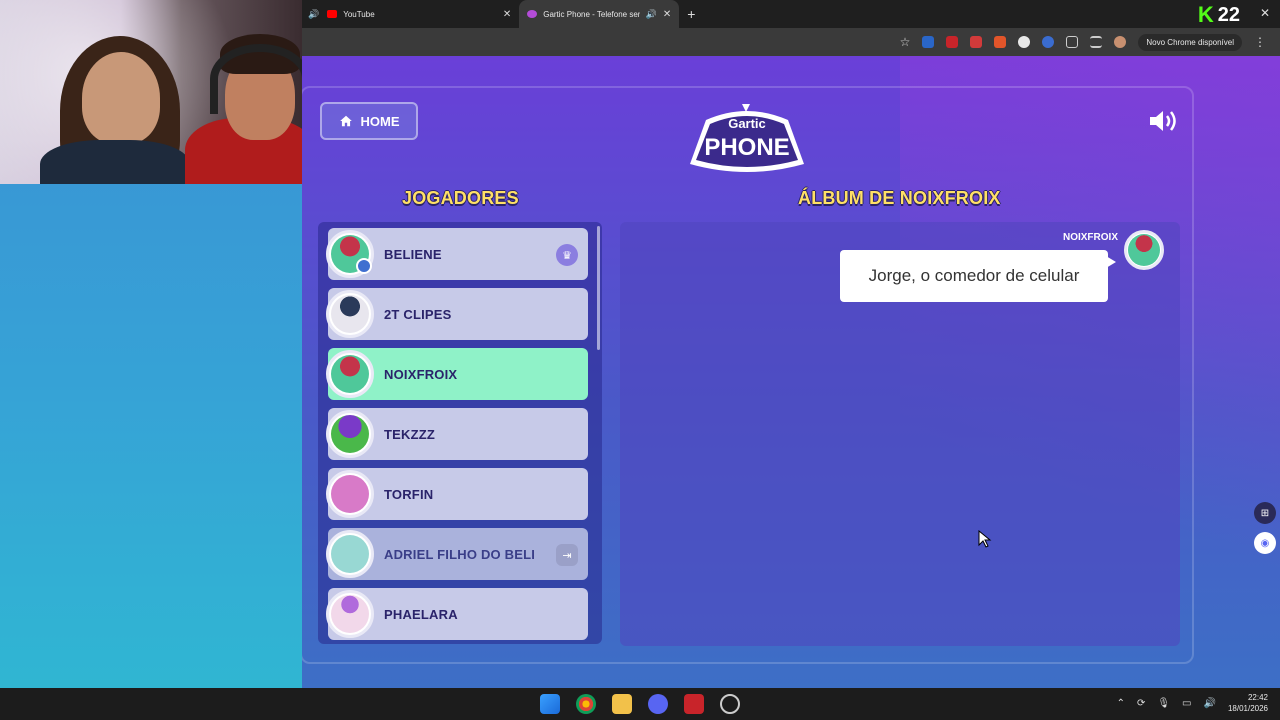 Image resolution: width=1280 pixels, height=720 pixels. I want to click on clock: 22:42 18/01/2026, so click(1248, 703).